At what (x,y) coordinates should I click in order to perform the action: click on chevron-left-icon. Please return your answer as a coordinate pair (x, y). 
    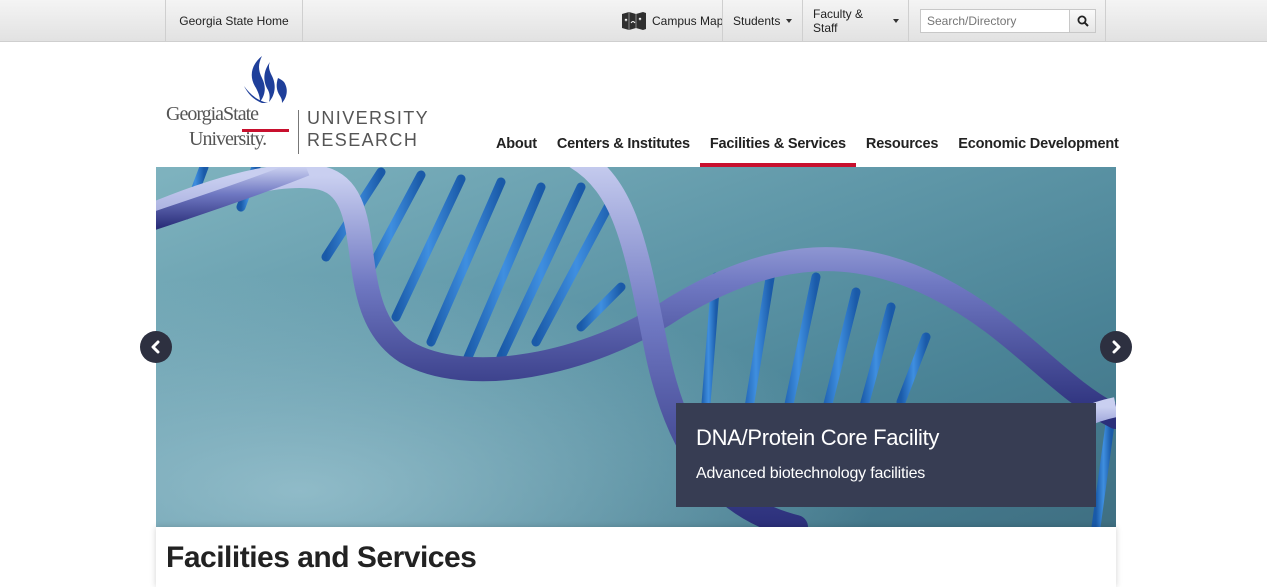
    Looking at the image, I should click on (155, 347).